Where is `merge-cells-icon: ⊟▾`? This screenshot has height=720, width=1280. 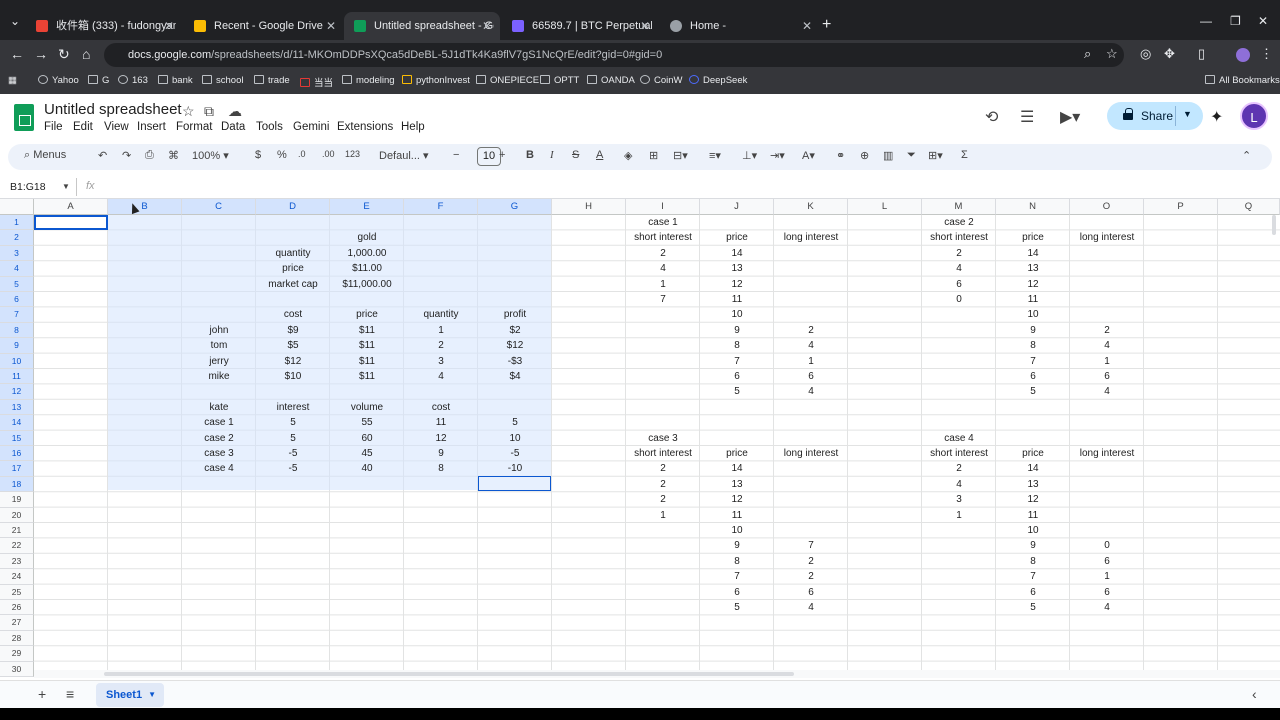
merge-cells-icon: ⊟▾ is located at coordinates (680, 155).